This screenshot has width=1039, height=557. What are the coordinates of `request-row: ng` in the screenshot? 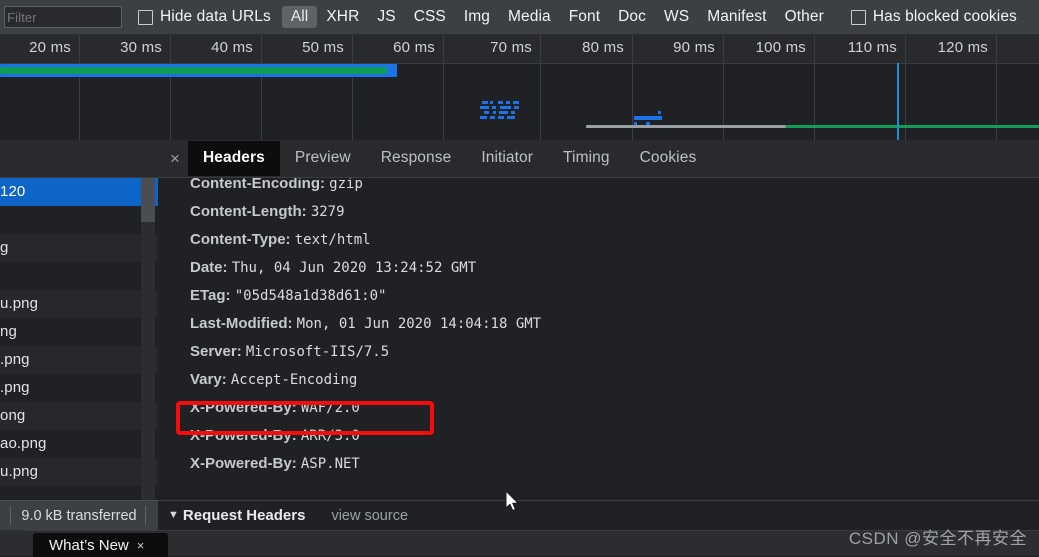 It's located at (79, 332).